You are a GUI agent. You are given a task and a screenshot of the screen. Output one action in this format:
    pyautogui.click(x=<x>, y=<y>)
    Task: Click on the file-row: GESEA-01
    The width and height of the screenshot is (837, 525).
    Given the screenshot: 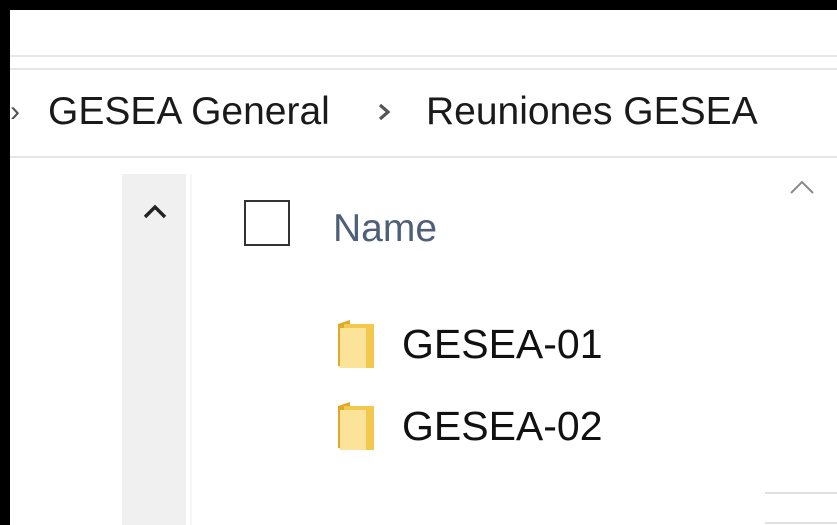 What is the action you would take?
    pyautogui.click(x=550, y=344)
    